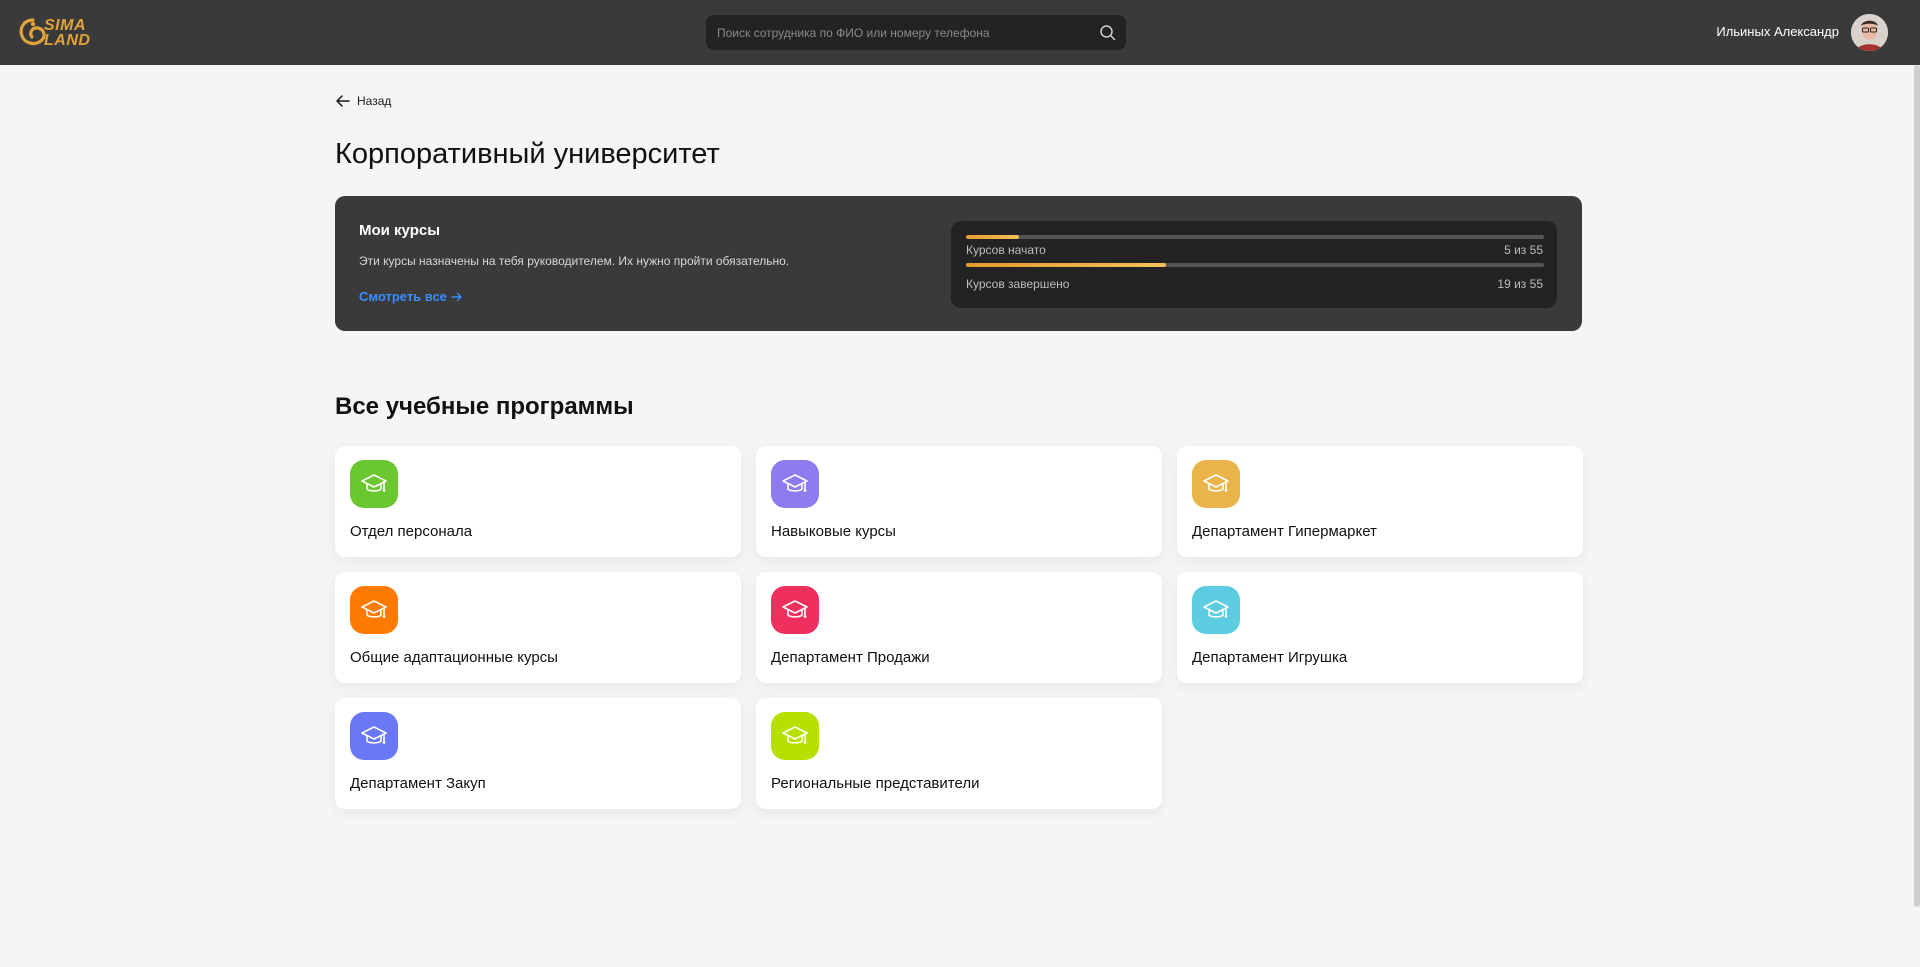  I want to click on logo-text-line1: SIMA, so click(65, 25).